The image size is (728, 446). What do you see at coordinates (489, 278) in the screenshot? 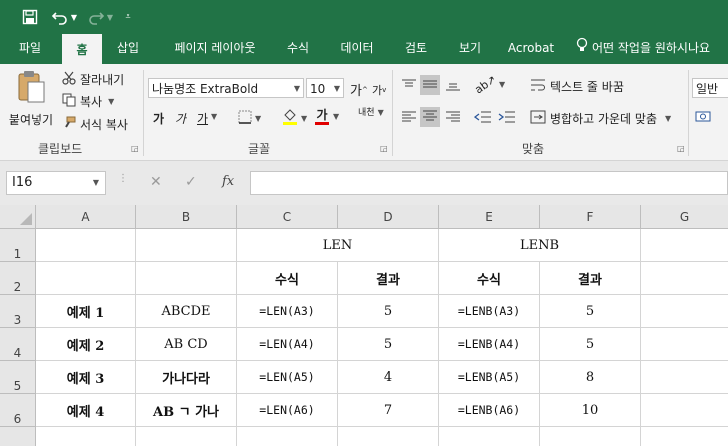
I see `cell-e2: 수식` at bounding box center [489, 278].